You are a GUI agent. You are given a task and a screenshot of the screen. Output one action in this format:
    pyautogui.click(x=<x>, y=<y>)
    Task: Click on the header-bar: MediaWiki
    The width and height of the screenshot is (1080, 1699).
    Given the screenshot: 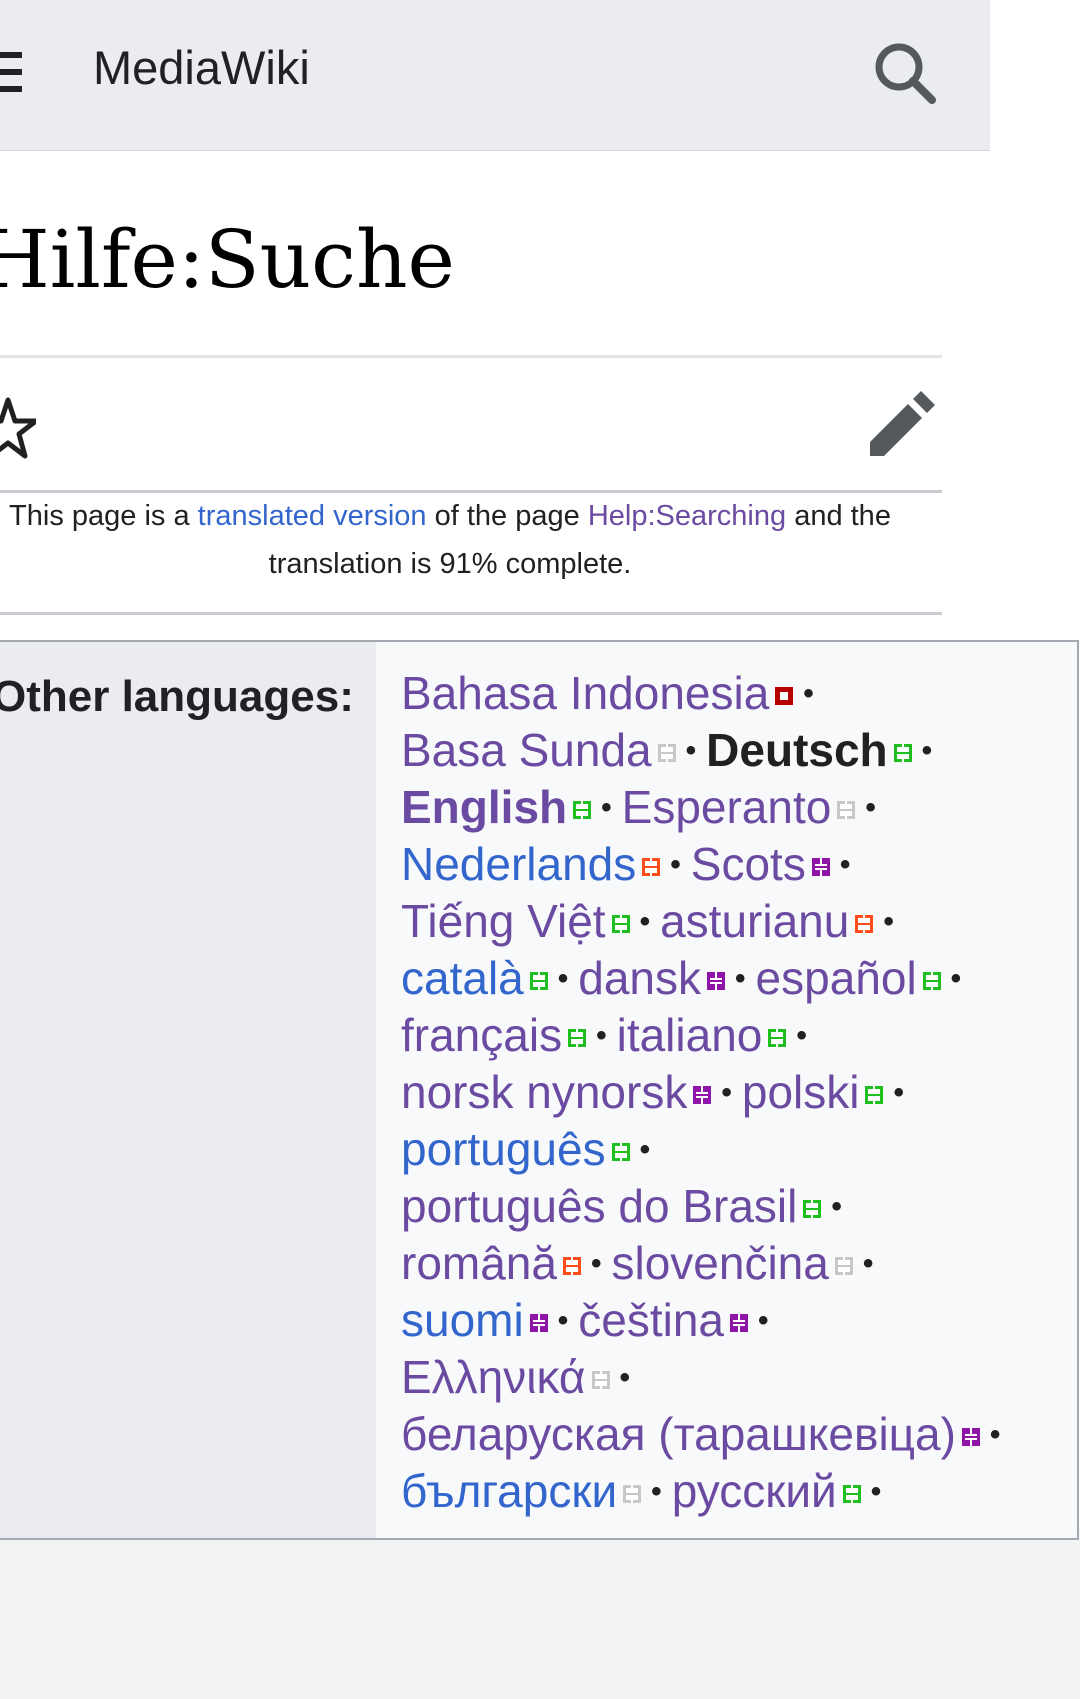 What is the action you would take?
    pyautogui.click(x=495, y=75)
    